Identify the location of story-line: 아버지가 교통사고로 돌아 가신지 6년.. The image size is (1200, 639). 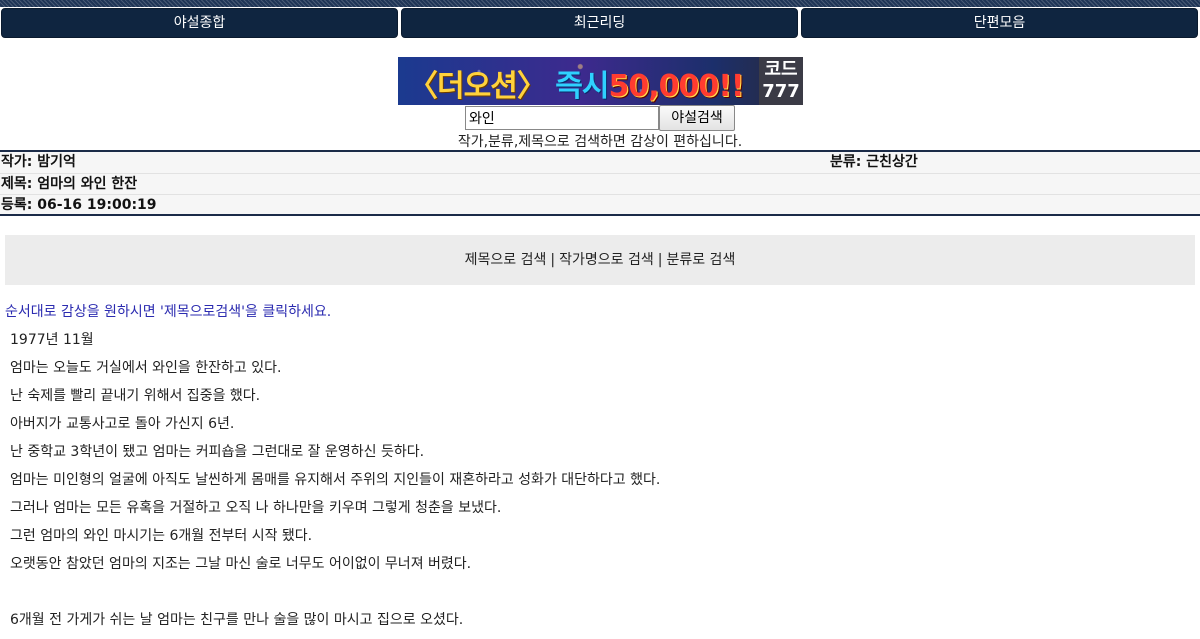
(122, 424).